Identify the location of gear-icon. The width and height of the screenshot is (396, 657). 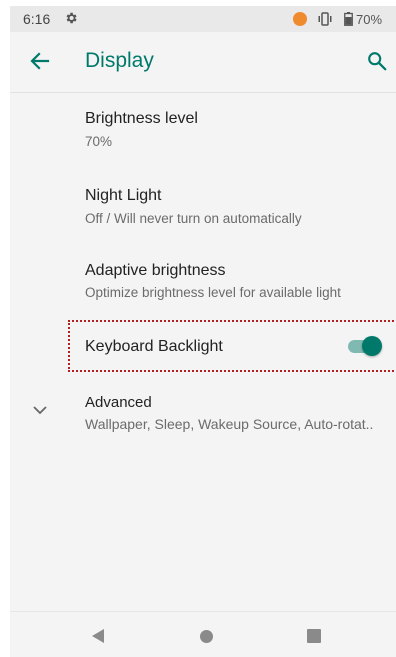
(71, 18).